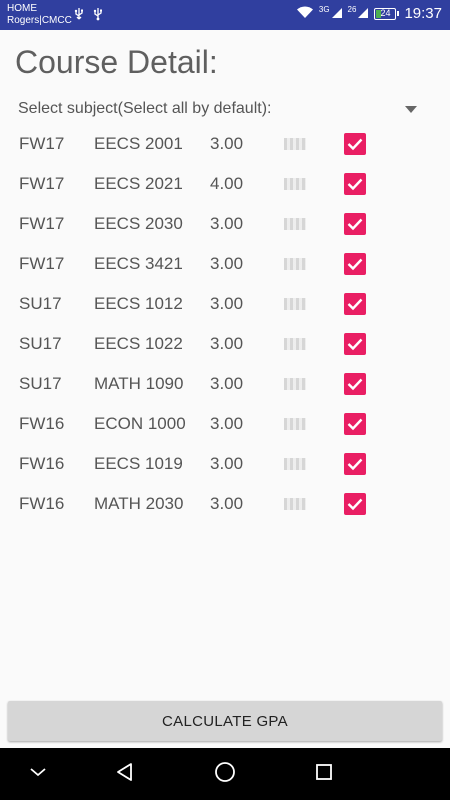 This screenshot has height=800, width=450. Describe the element at coordinates (116, 62) in the screenshot. I see `page-title: Course Detail:` at that location.